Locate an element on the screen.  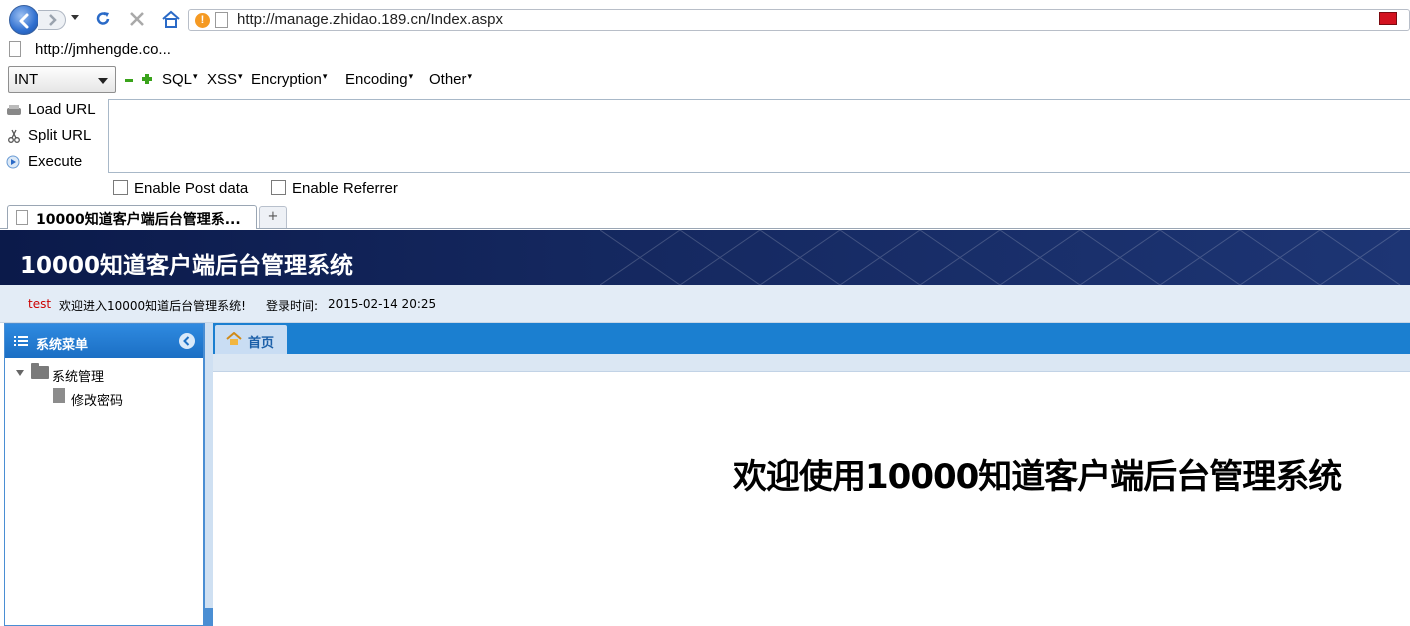
tab-home-label: 首页 is located at coordinates (261, 343).